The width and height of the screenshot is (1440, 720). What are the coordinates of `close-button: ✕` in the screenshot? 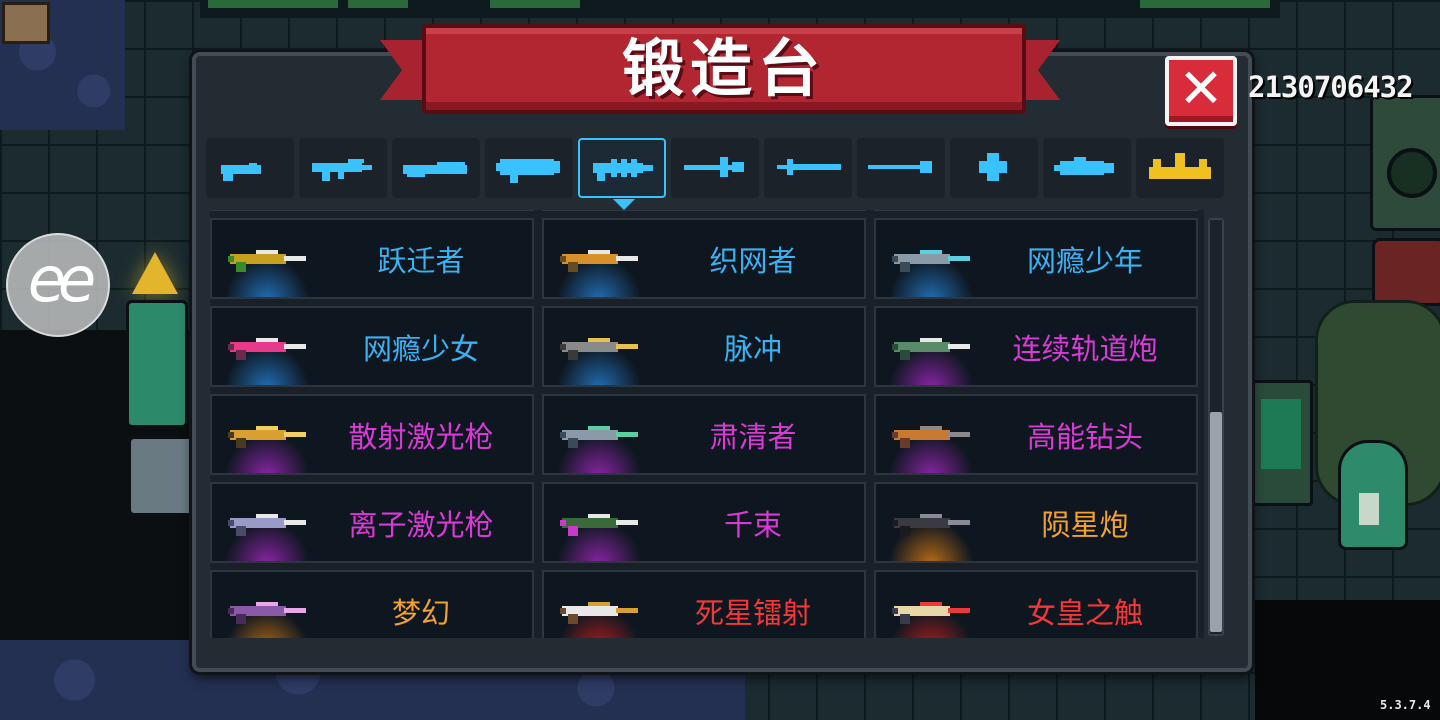 It's located at (1201, 91).